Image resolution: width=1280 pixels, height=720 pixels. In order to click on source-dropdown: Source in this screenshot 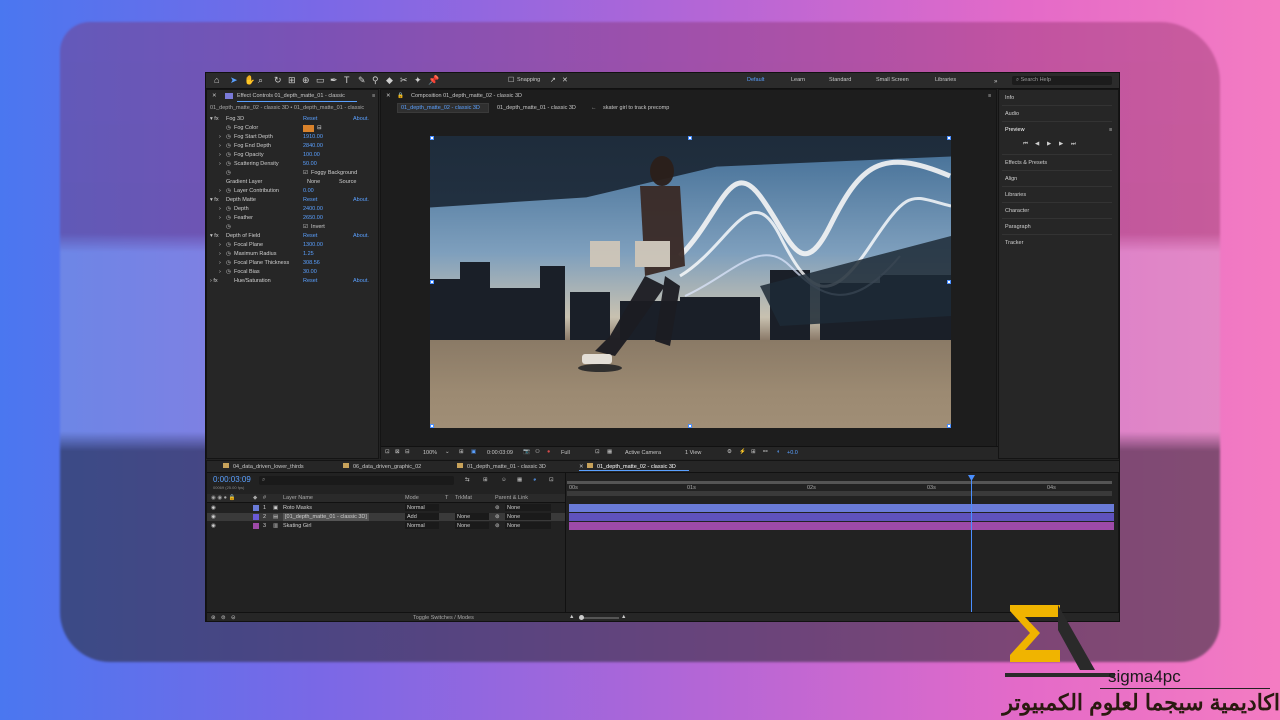, I will do `click(347, 182)`.